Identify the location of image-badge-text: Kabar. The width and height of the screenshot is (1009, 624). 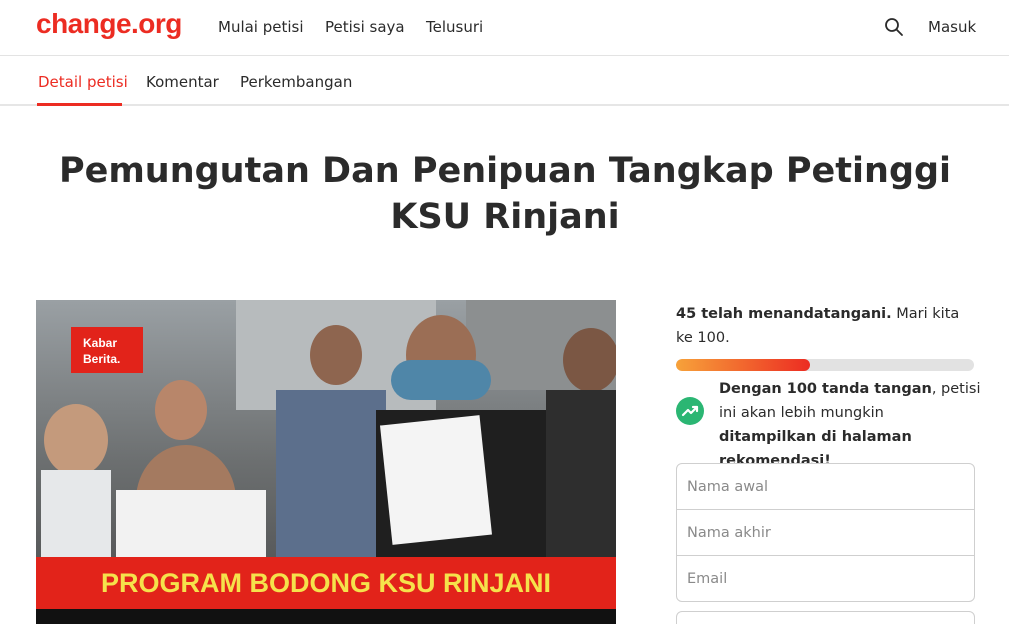
(100, 343).